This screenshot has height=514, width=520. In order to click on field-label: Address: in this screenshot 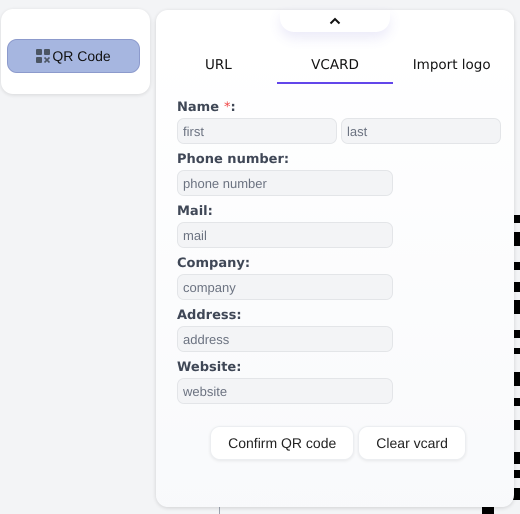, I will do `click(210, 316)`.